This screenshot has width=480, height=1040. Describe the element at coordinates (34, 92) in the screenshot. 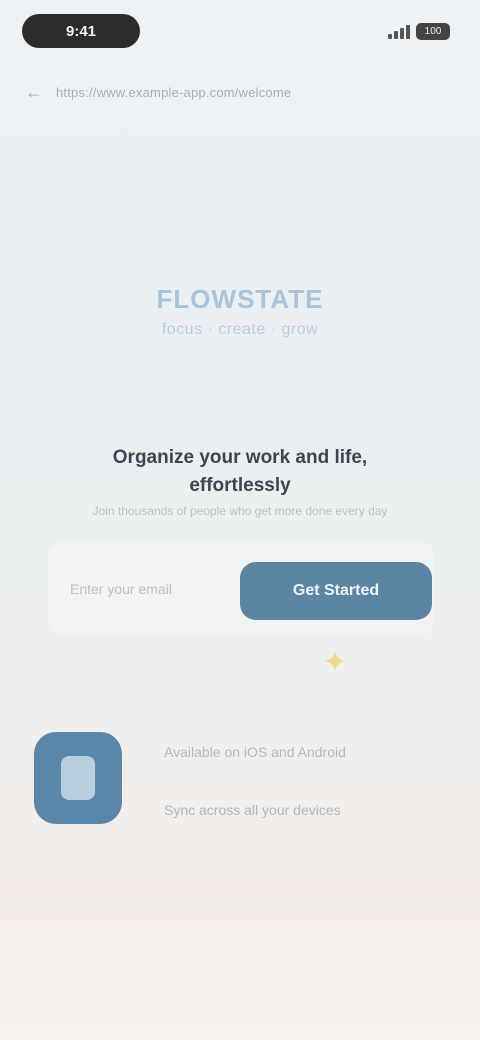

I see `back-arrow-icon: ←` at that location.